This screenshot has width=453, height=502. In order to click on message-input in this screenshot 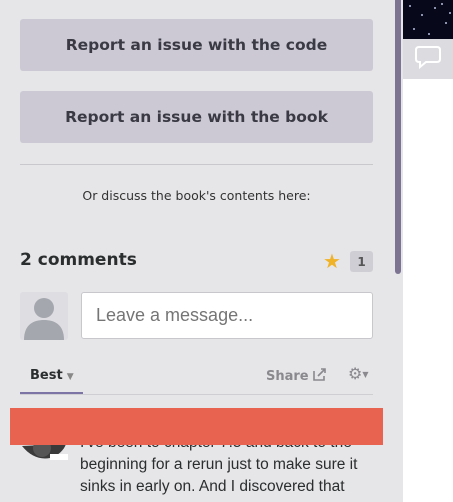, I will do `click(227, 315)`.